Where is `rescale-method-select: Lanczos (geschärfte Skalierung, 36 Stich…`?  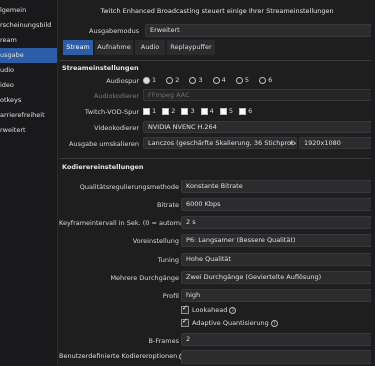 rescale-method-select: Lanczos (geschärfte Skalierung, 36 Stich… is located at coordinates (220, 143).